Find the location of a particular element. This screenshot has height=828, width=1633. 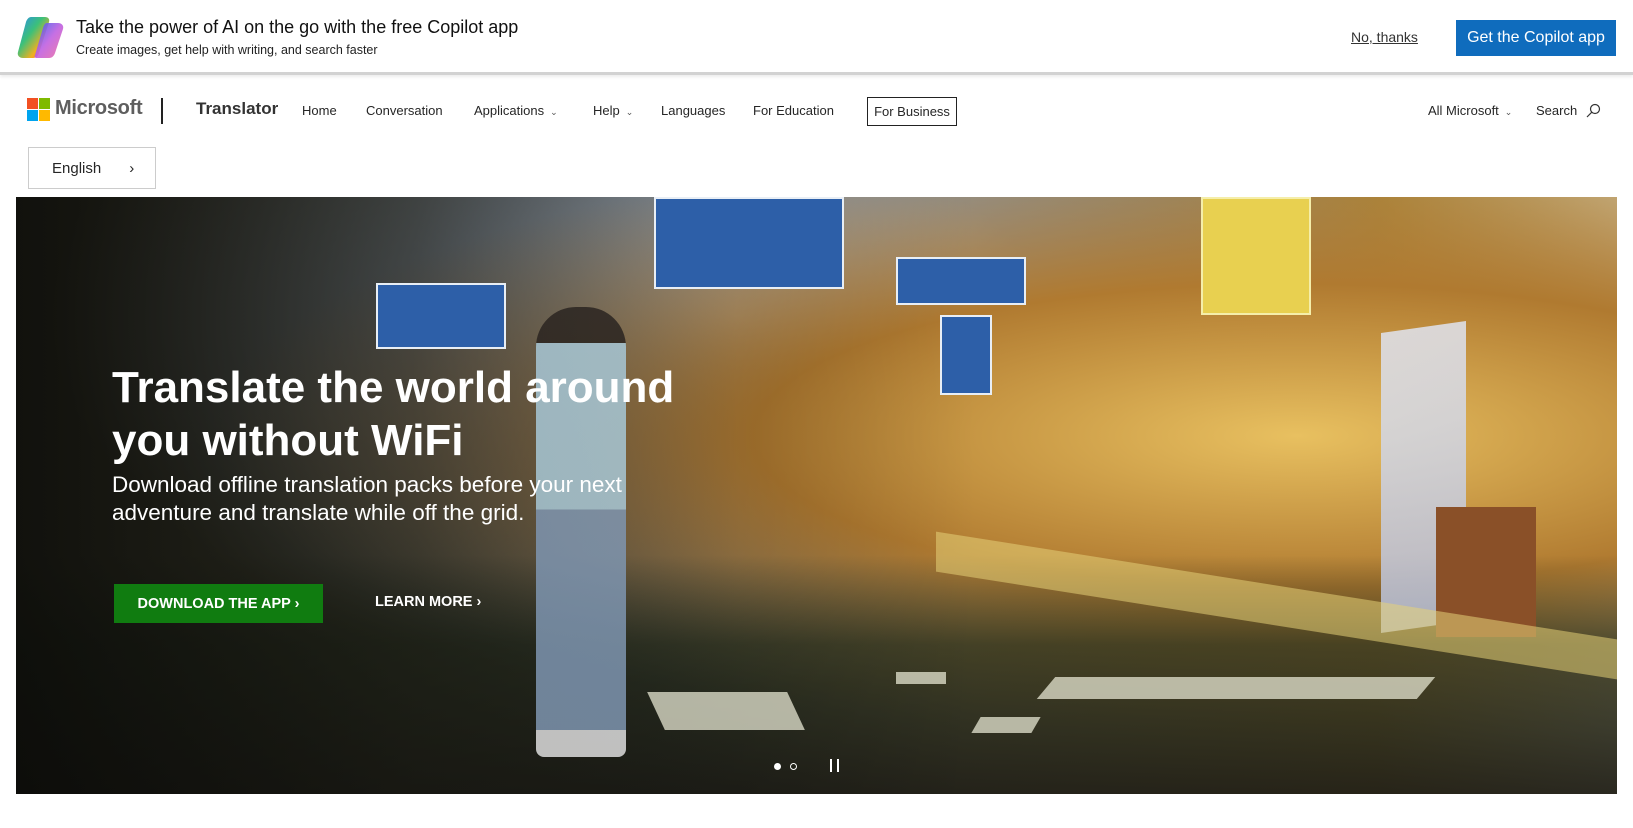

translator-home-link: Translator is located at coordinates (237, 109).